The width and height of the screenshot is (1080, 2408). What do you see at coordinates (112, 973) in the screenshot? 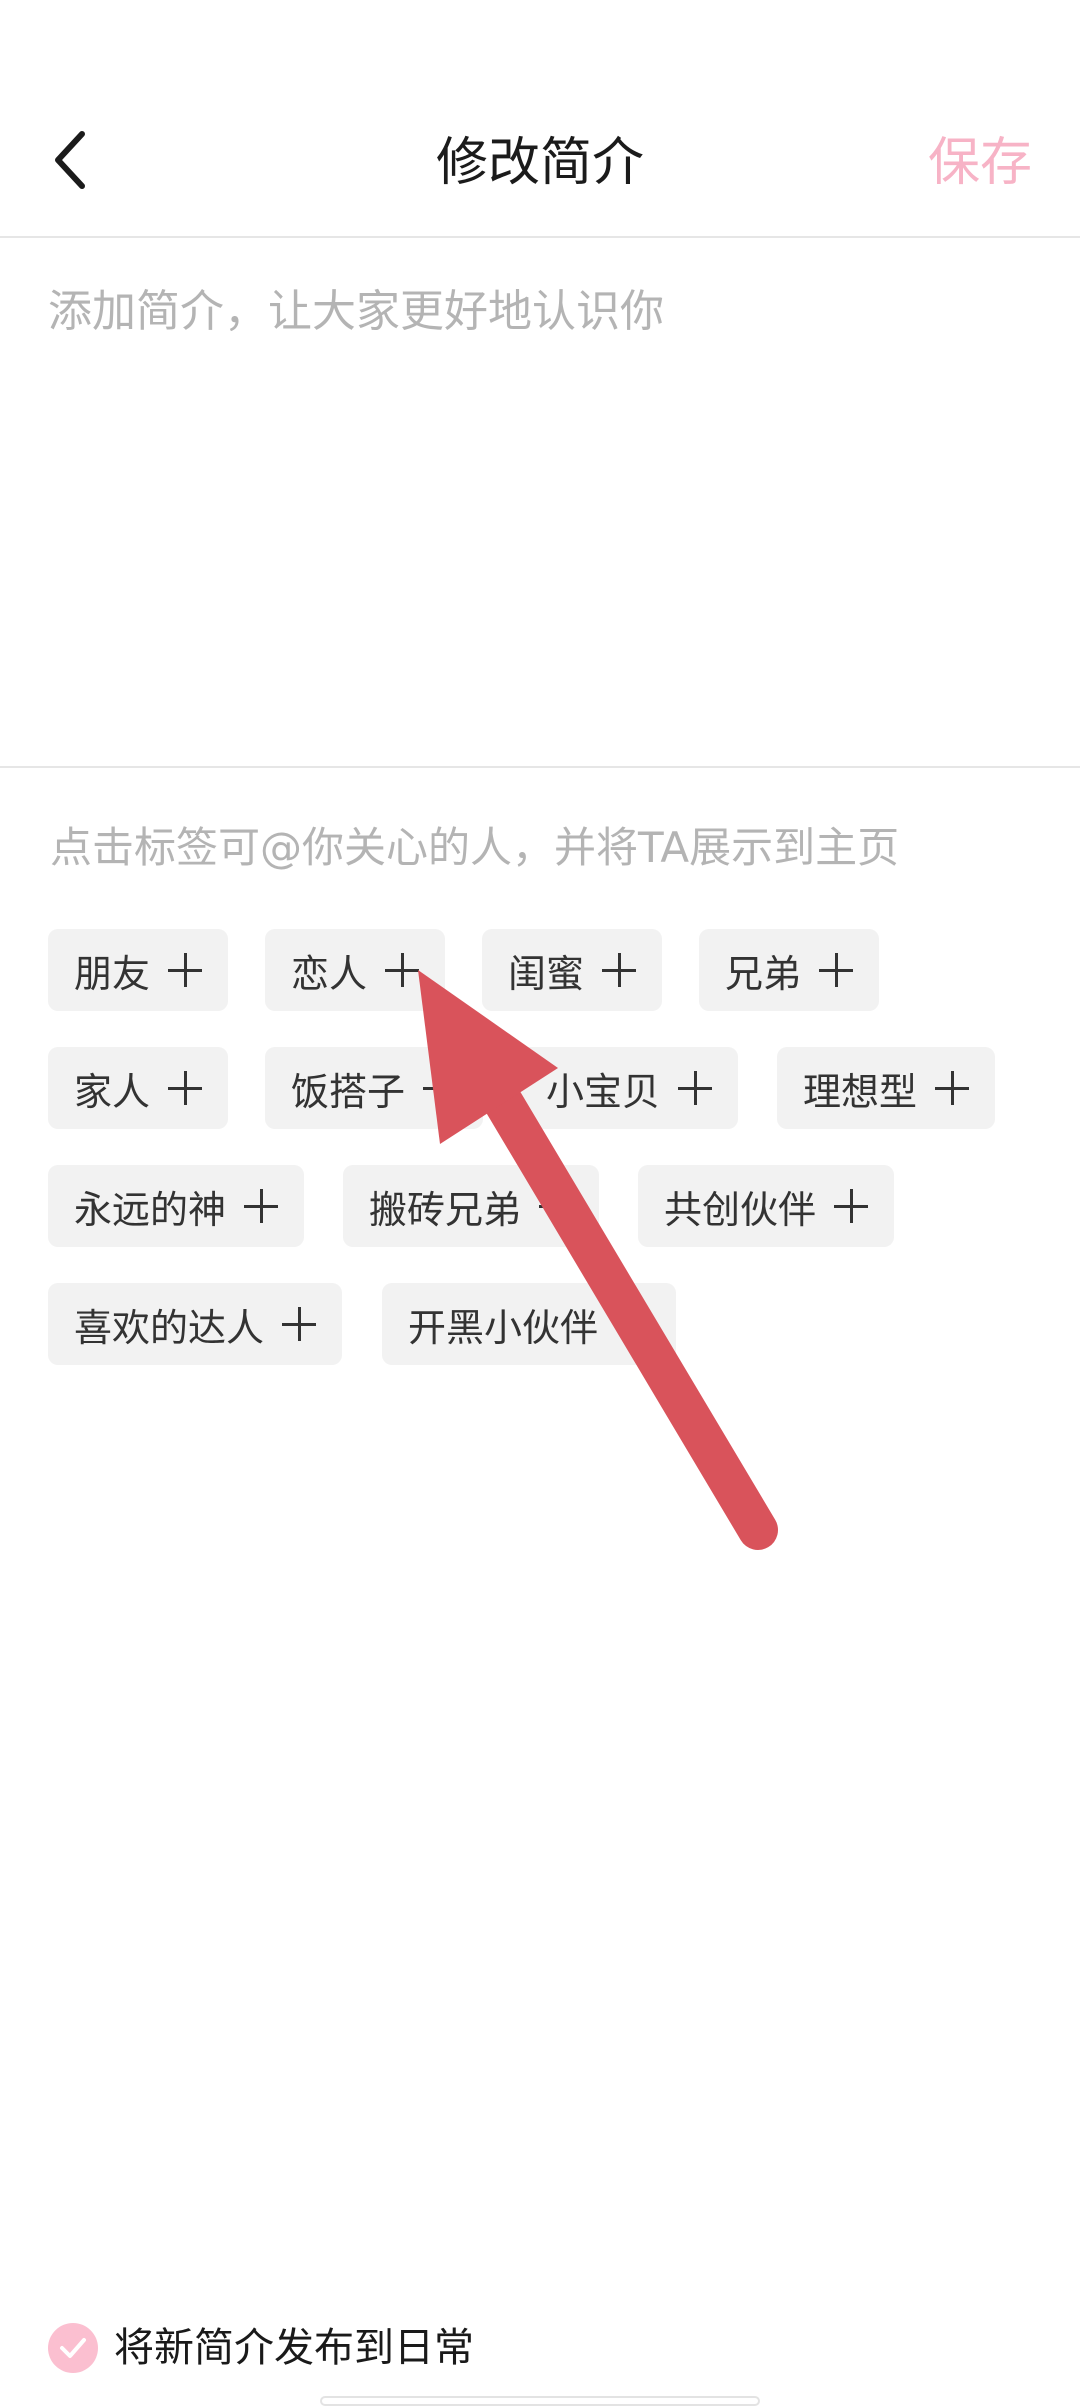
I see `tag-label: 朋友` at bounding box center [112, 973].